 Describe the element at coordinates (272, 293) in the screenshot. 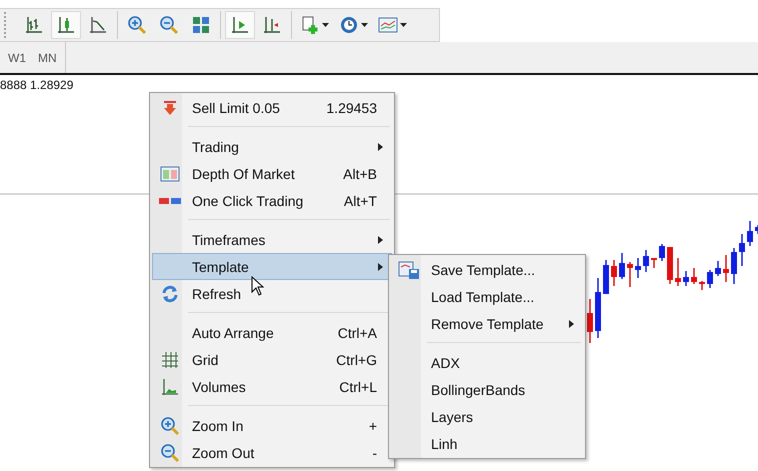

I see `menu-item: Refresh` at that location.